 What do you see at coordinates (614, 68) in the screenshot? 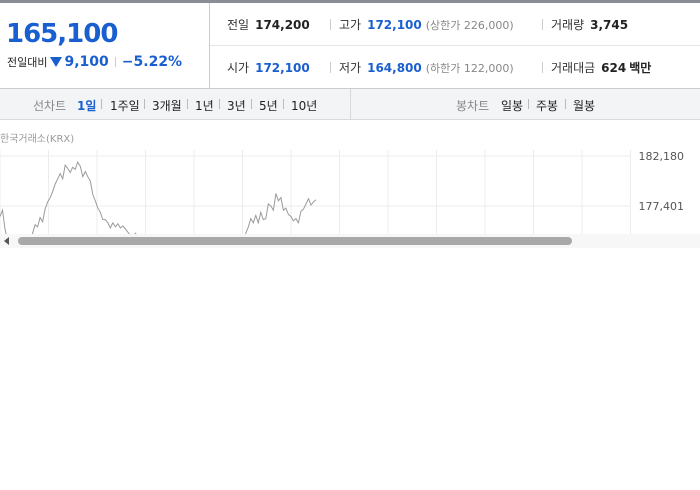
I see `stat-value: 624` at bounding box center [614, 68].